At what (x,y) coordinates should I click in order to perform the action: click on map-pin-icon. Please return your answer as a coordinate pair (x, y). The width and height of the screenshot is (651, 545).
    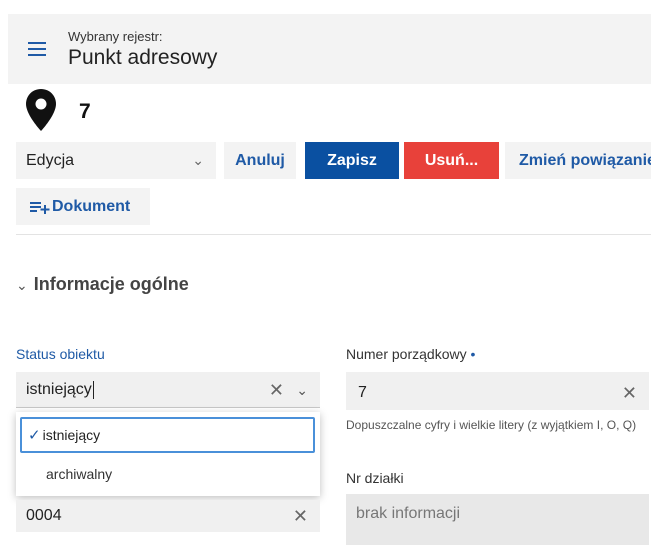
    Looking at the image, I should click on (41, 110).